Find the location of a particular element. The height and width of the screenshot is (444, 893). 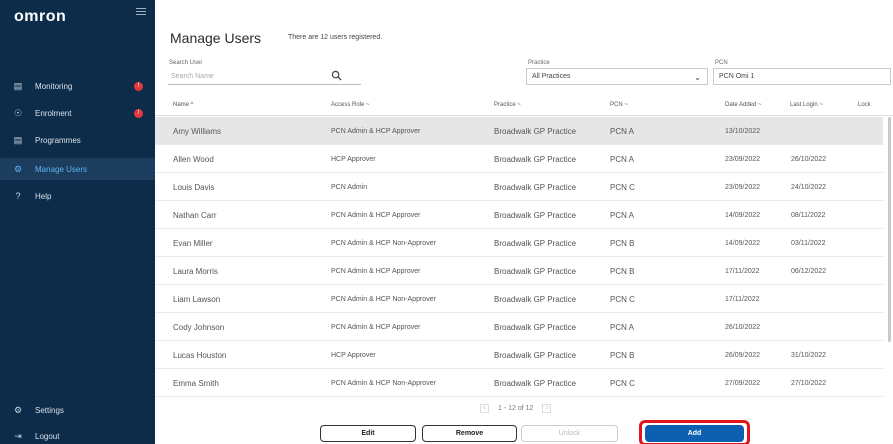

add-button-highlight is located at coordinates (694, 432).